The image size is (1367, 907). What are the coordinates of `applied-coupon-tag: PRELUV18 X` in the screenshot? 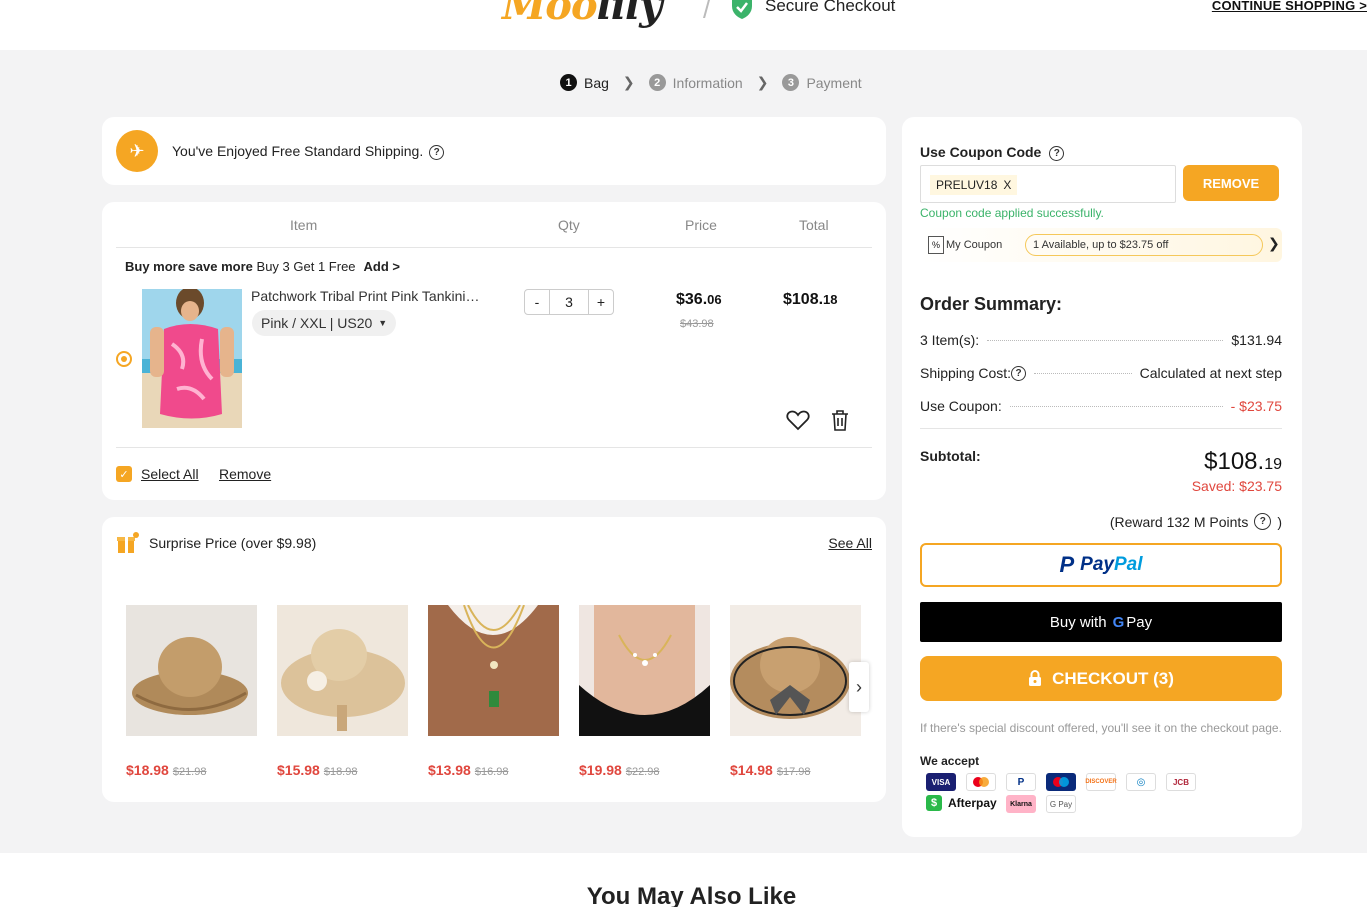 It's located at (974, 185).